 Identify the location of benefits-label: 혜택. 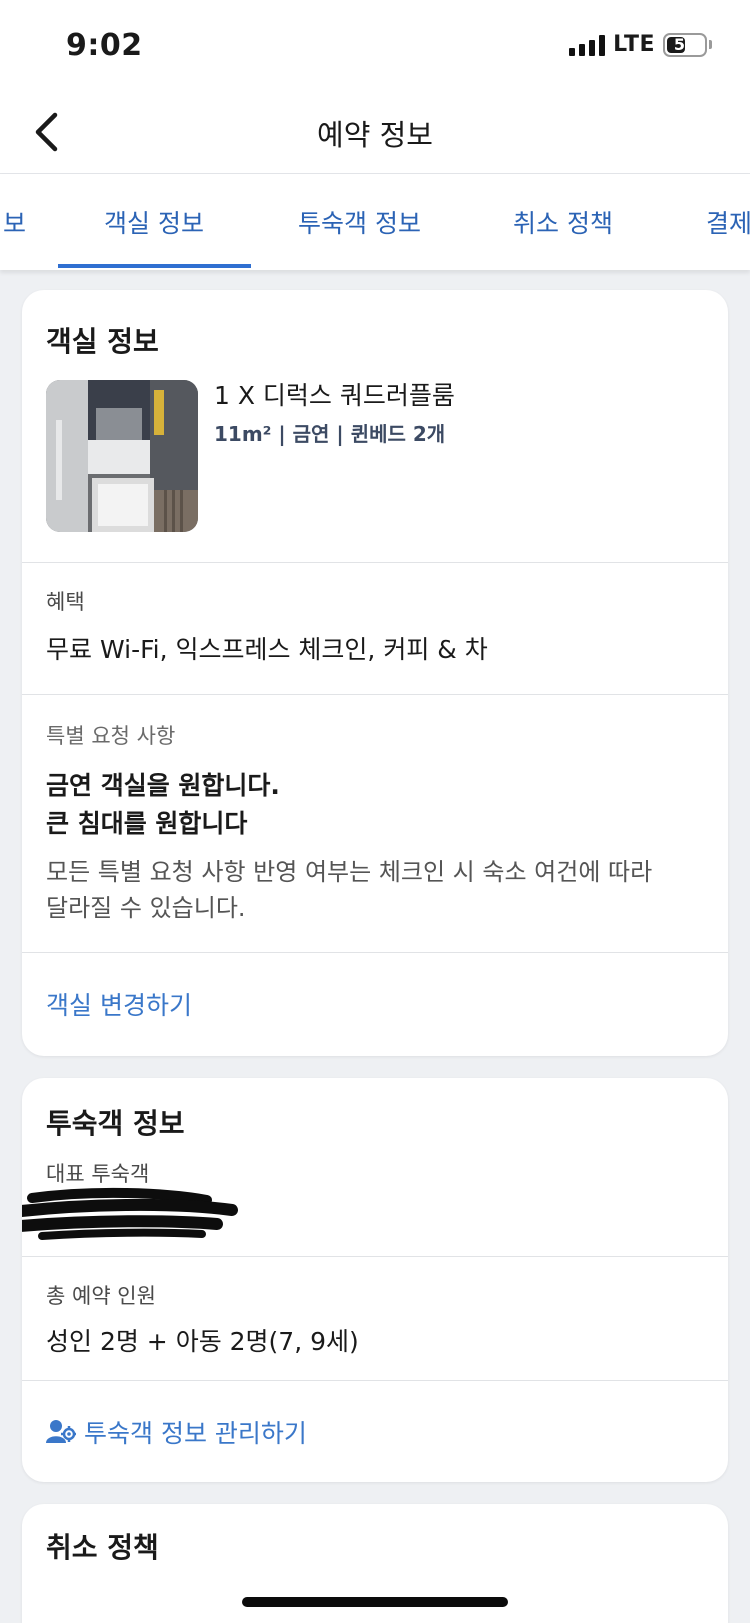
(65, 602).